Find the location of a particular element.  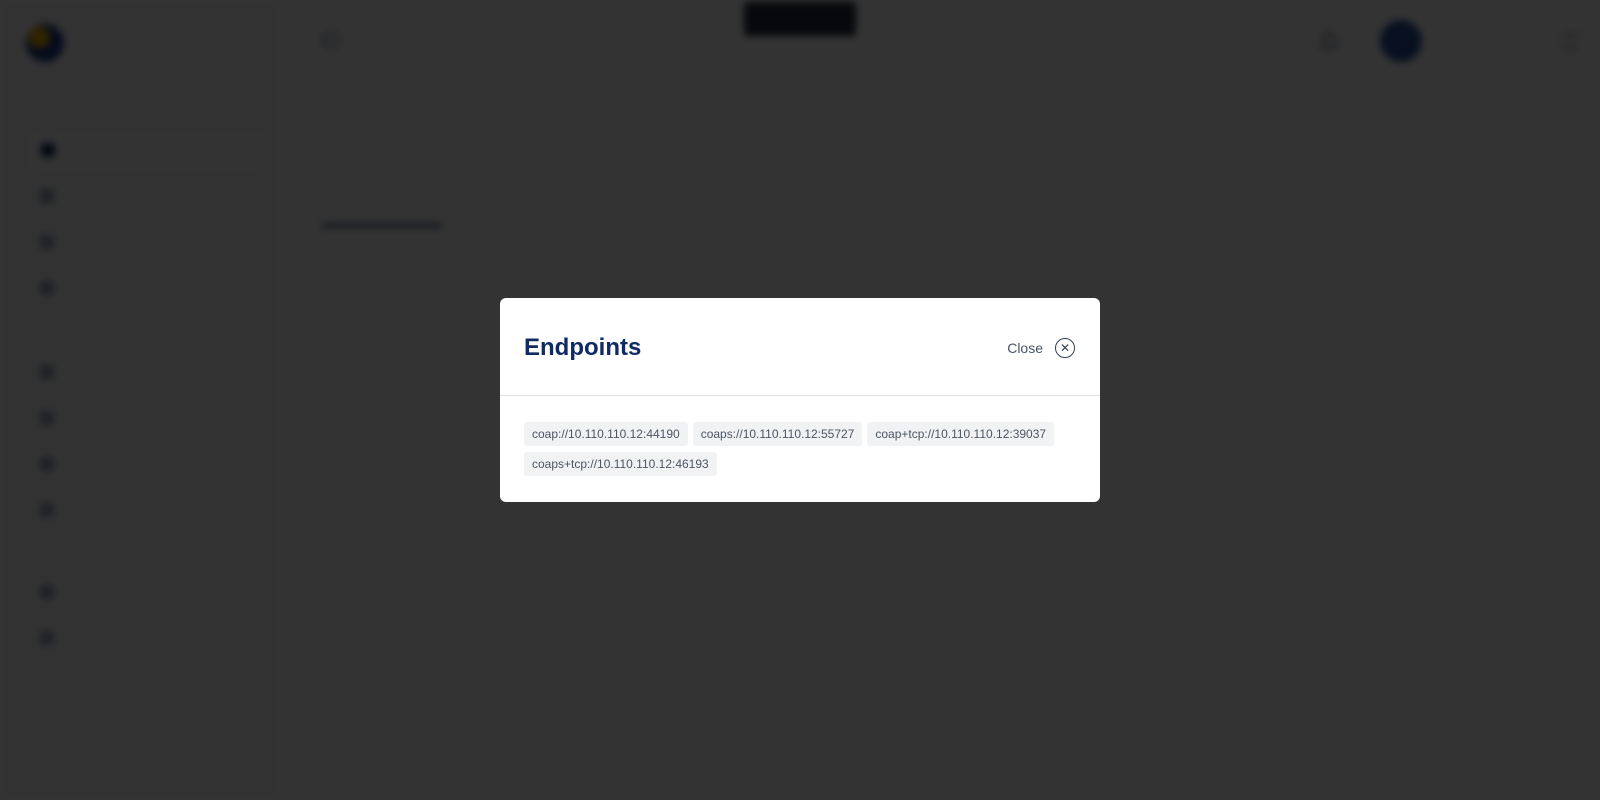

close-circle-icon: ✕ is located at coordinates (1065, 348).